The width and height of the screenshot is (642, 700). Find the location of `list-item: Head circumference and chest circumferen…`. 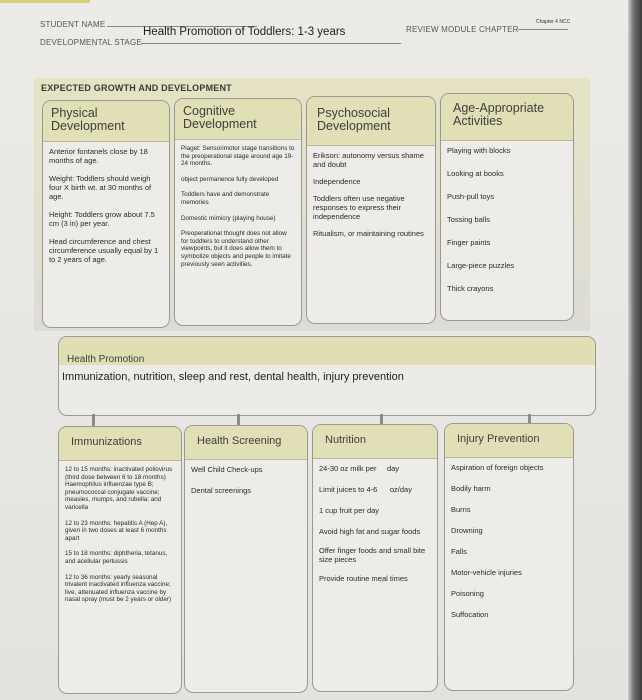

list-item: Head circumference and chest circumferen… is located at coordinates (104, 250).